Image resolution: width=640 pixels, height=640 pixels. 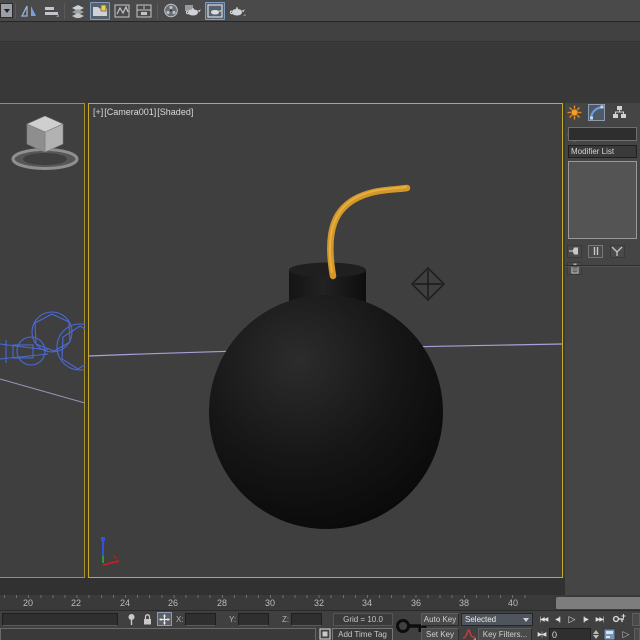 I want to click on world-axis-tripod, so click(x=110, y=551).